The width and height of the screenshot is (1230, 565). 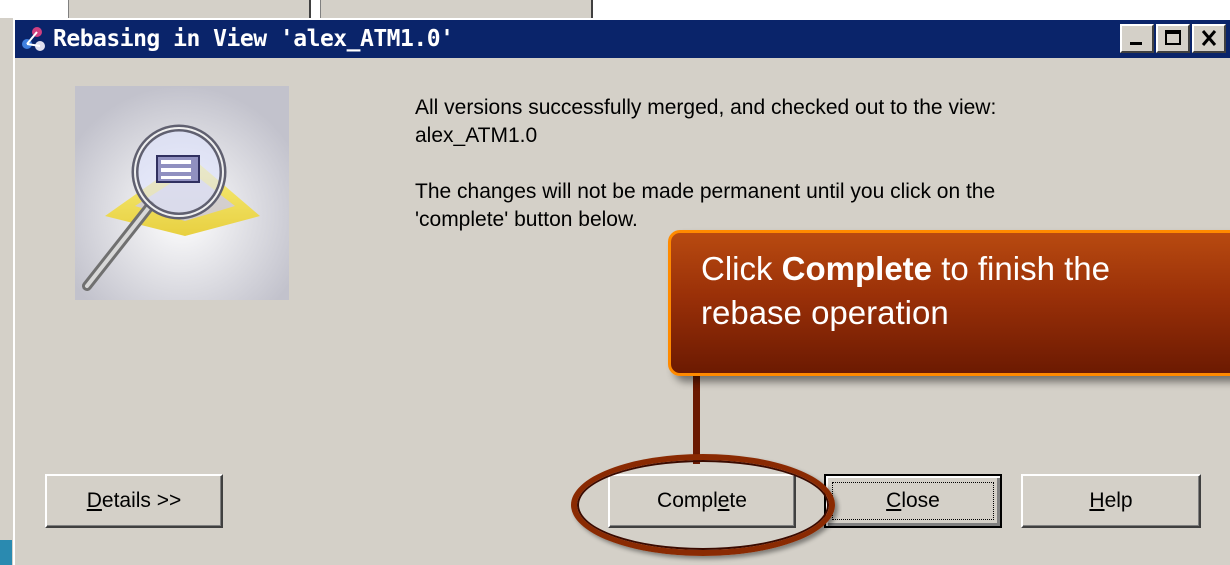 I want to click on callout-suffix: to finish the, so click(x=1021, y=268).